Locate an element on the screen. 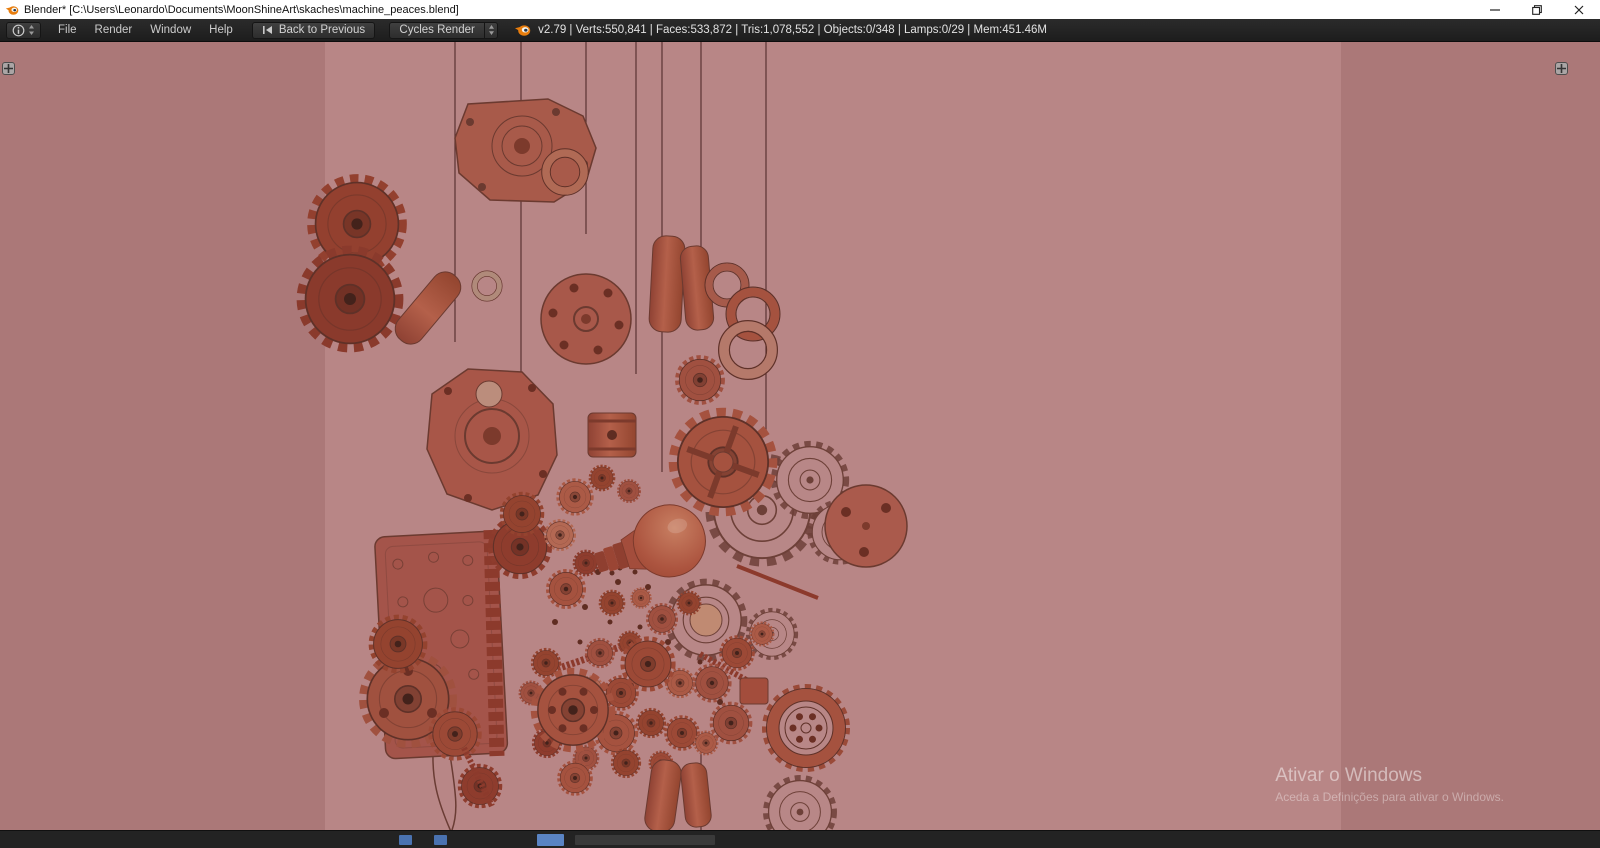  menu-window: Window is located at coordinates (170, 30).